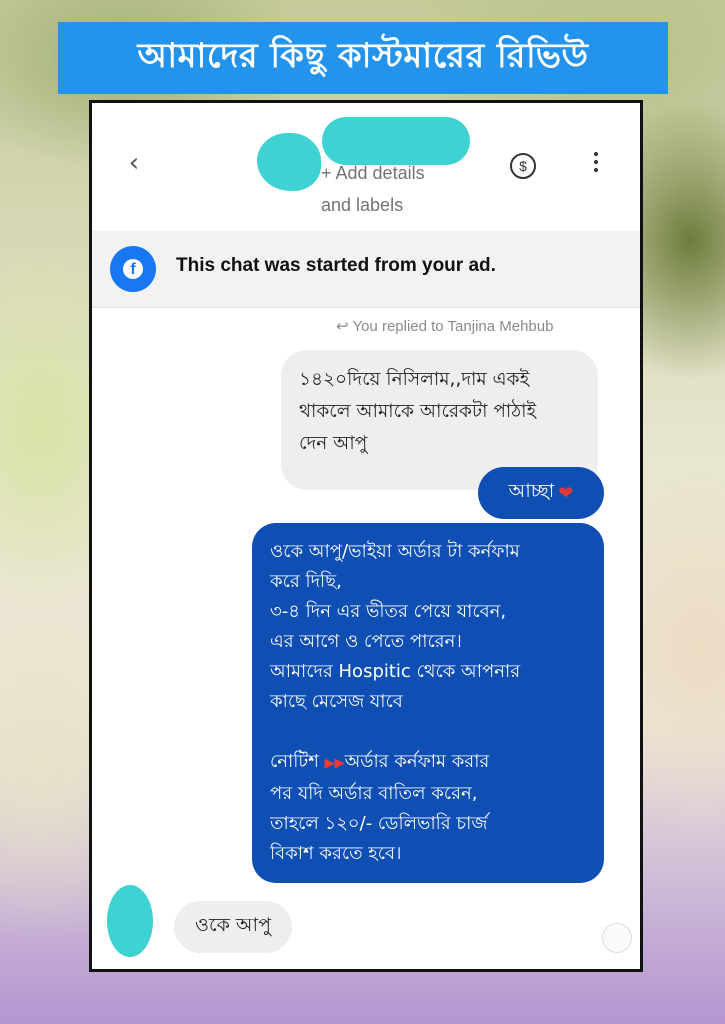 The image size is (725, 1024). I want to click on message-line: কাছে মেসেজ যাবে, so click(336, 701).